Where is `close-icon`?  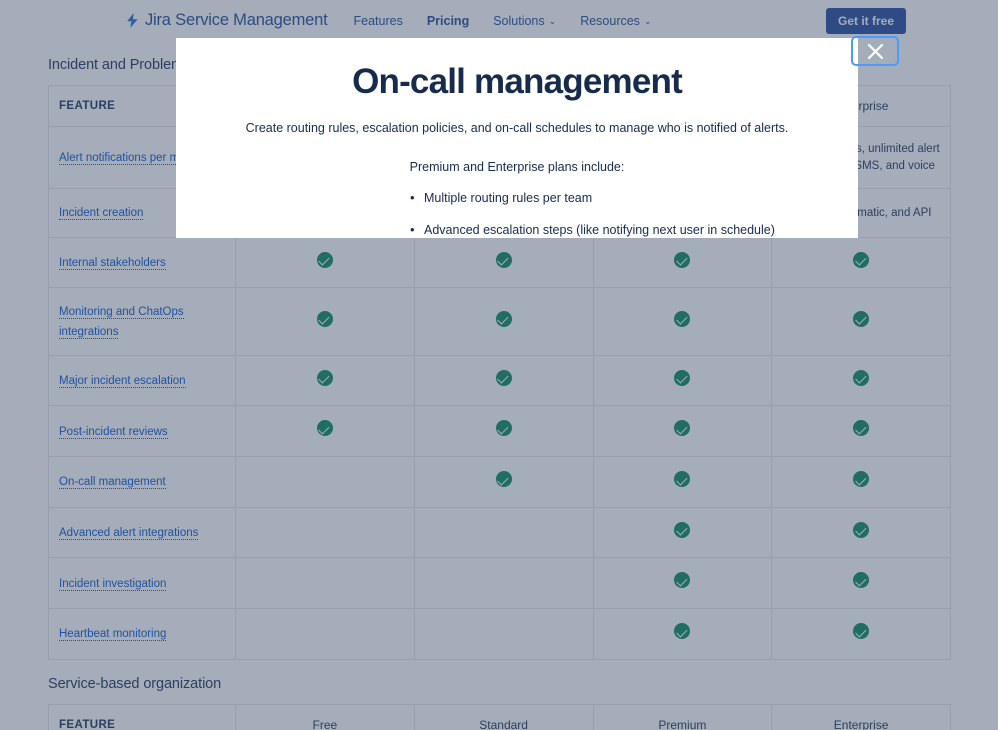
close-icon is located at coordinates (875, 51).